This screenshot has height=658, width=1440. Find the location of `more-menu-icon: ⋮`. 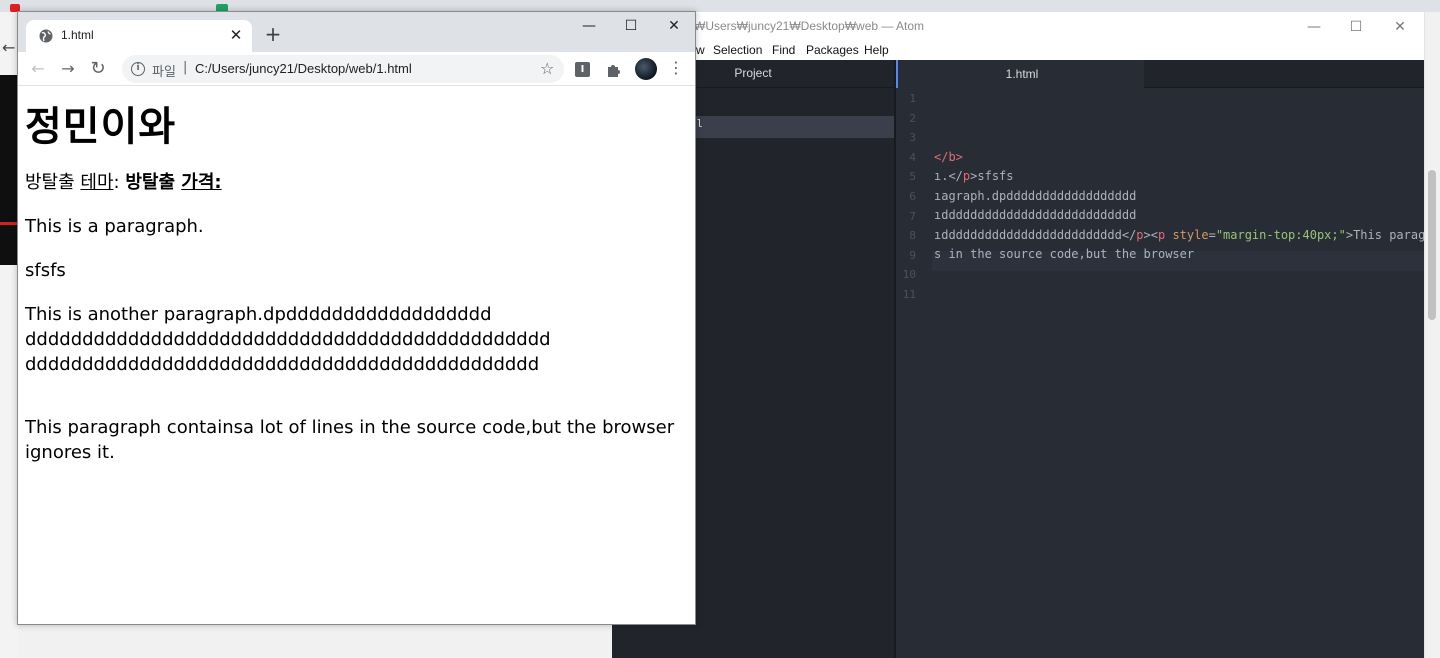

more-menu-icon: ⋮ is located at coordinates (676, 67).